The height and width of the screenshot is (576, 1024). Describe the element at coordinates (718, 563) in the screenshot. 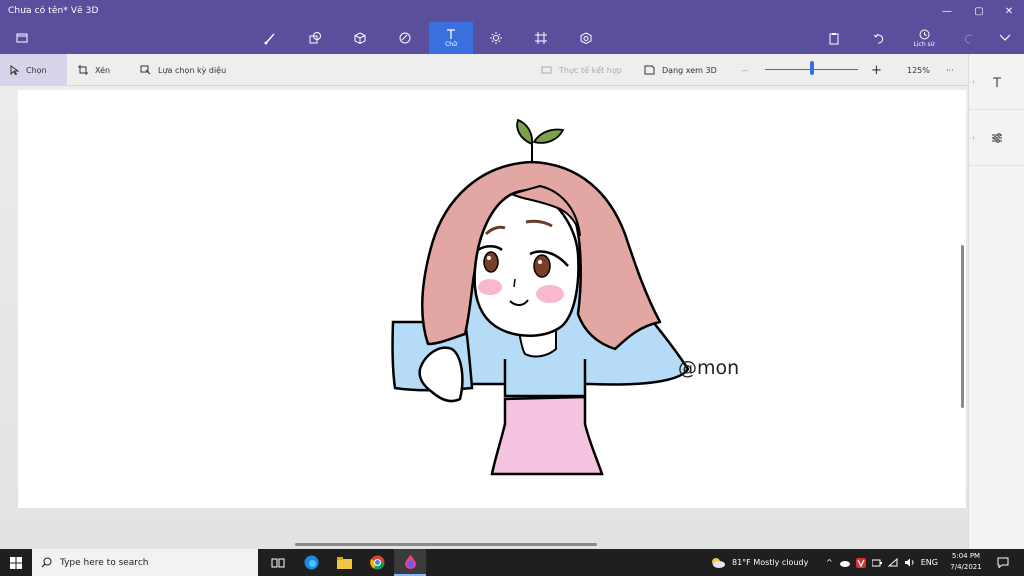

I see `cloudy-icon` at that location.